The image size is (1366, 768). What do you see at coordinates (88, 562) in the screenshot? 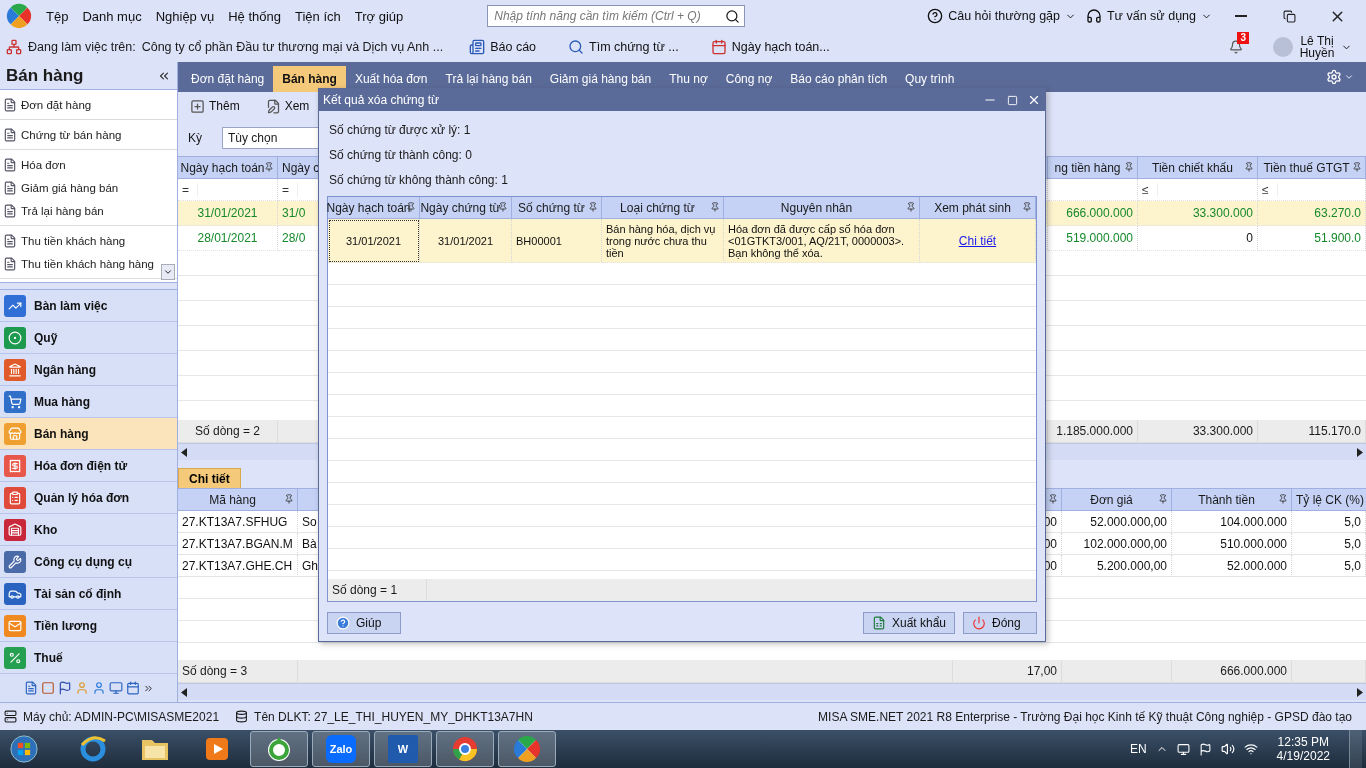
I see `module-item: Công cụ dụng cụ` at bounding box center [88, 562].